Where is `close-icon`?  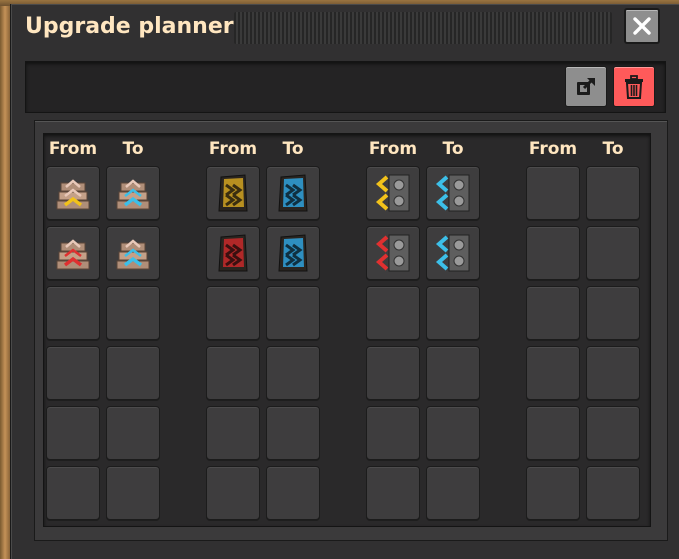
close-icon is located at coordinates (642, 26).